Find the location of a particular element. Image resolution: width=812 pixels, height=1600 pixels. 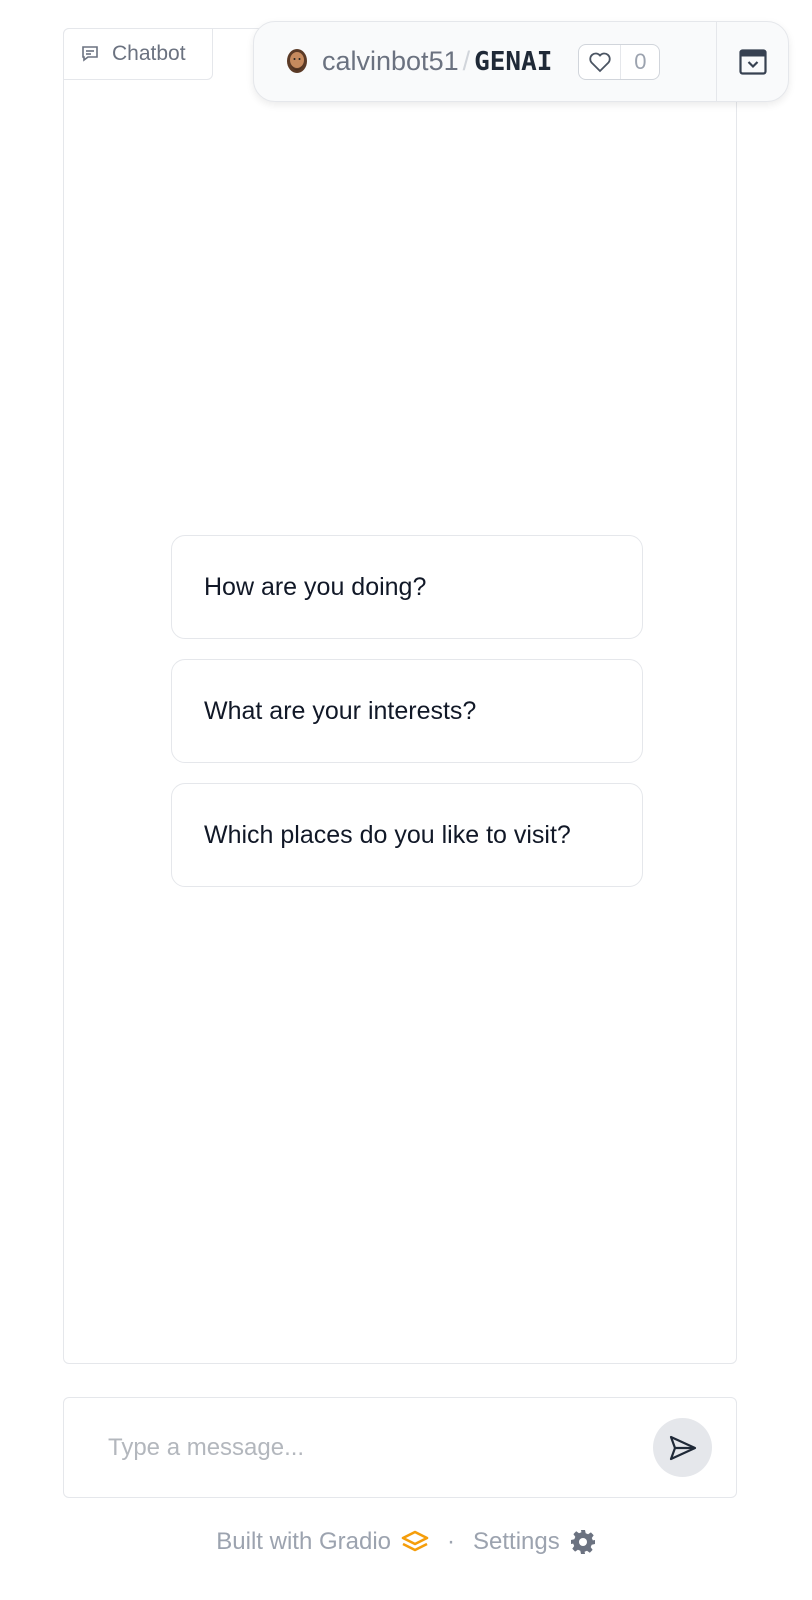

send-button is located at coordinates (682, 1447).